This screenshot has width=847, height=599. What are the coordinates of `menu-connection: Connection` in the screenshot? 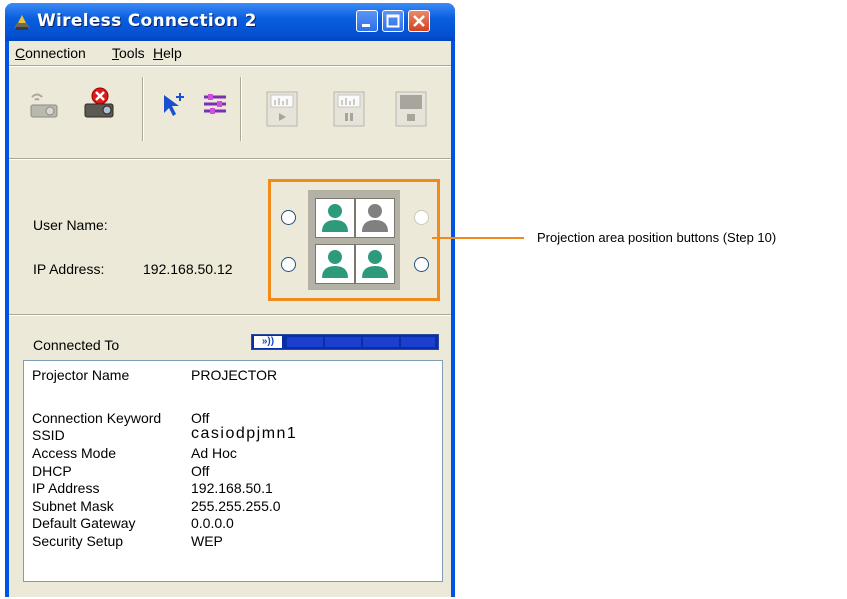 It's located at (50, 53).